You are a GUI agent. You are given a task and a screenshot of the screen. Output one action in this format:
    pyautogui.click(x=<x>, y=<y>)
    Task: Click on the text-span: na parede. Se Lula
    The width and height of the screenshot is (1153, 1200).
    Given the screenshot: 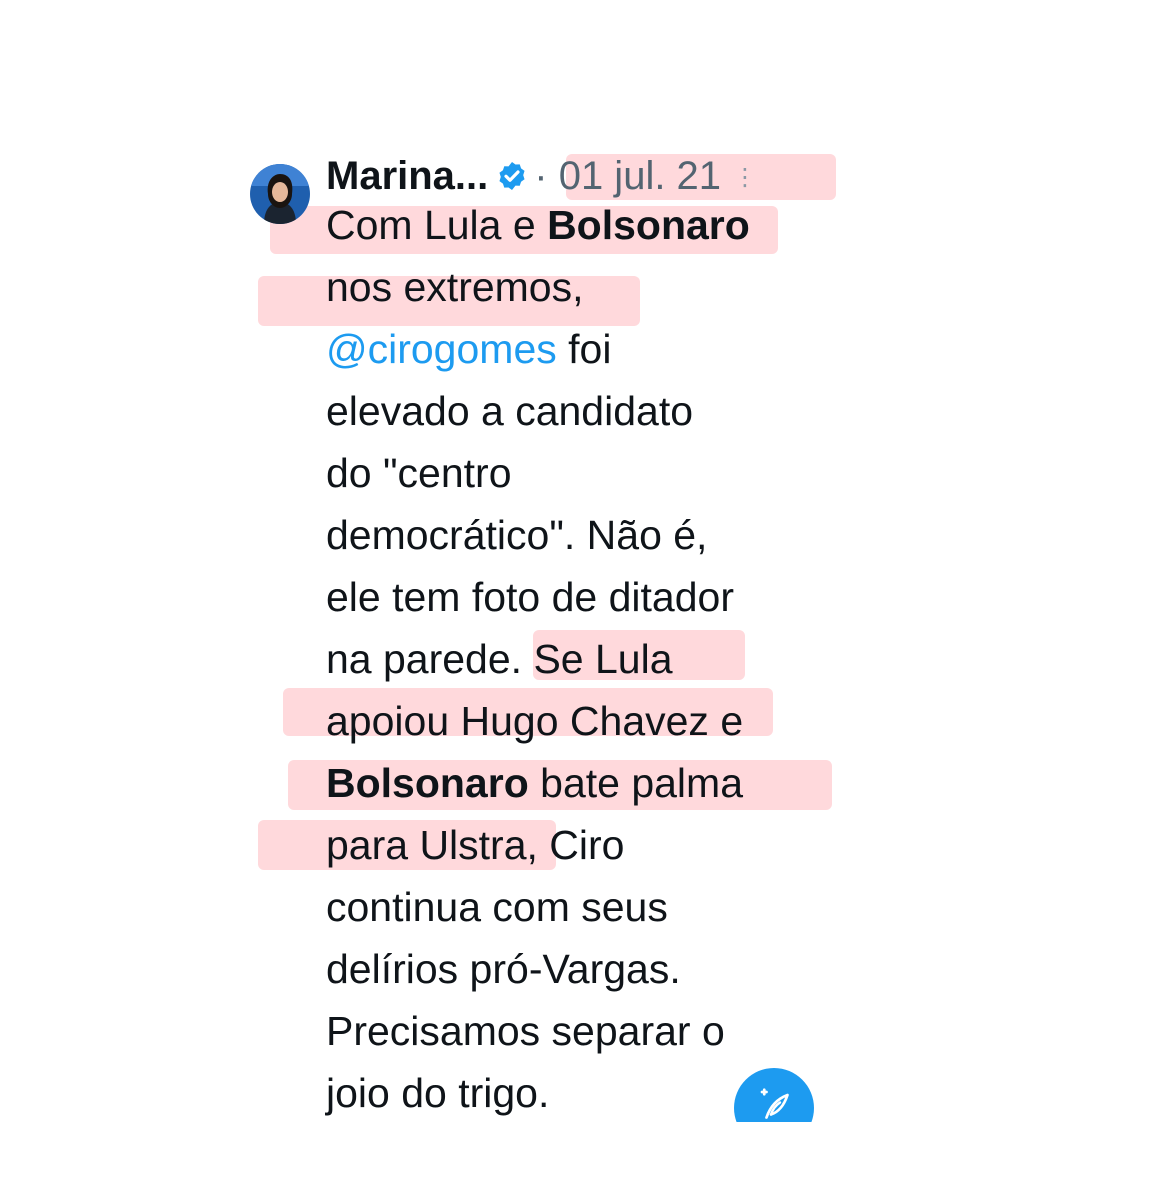 What is the action you would take?
    pyautogui.click(x=499, y=659)
    